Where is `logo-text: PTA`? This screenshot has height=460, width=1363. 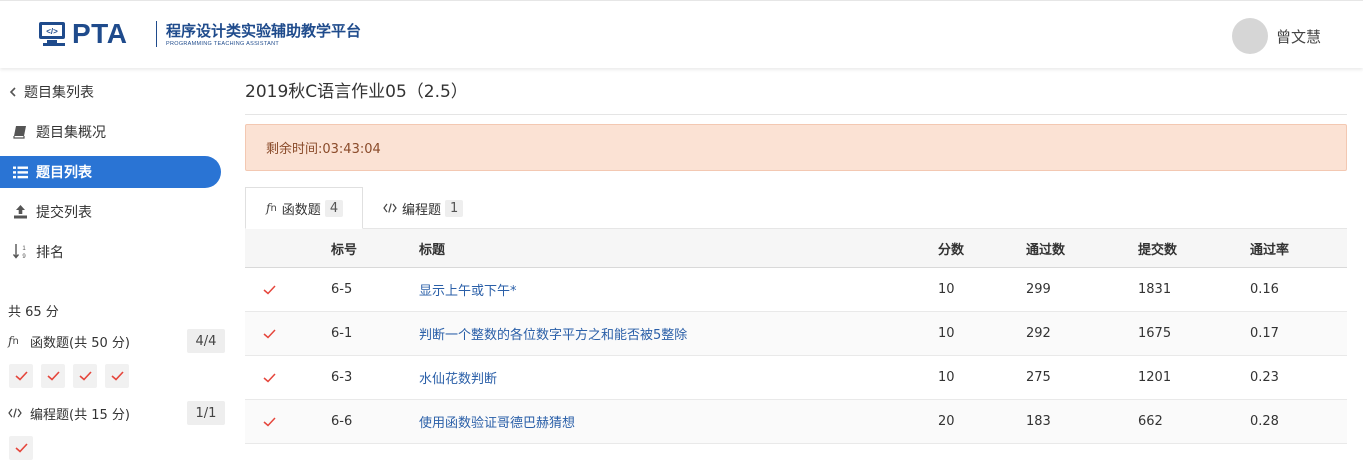
logo-text: PTA is located at coordinates (99, 34).